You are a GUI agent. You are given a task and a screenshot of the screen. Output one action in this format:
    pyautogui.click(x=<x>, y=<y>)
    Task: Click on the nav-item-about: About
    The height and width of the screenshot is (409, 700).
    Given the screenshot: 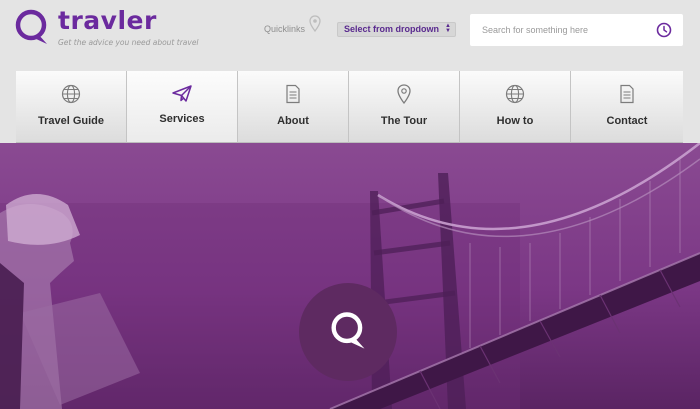 What is the action you would take?
    pyautogui.click(x=293, y=107)
    